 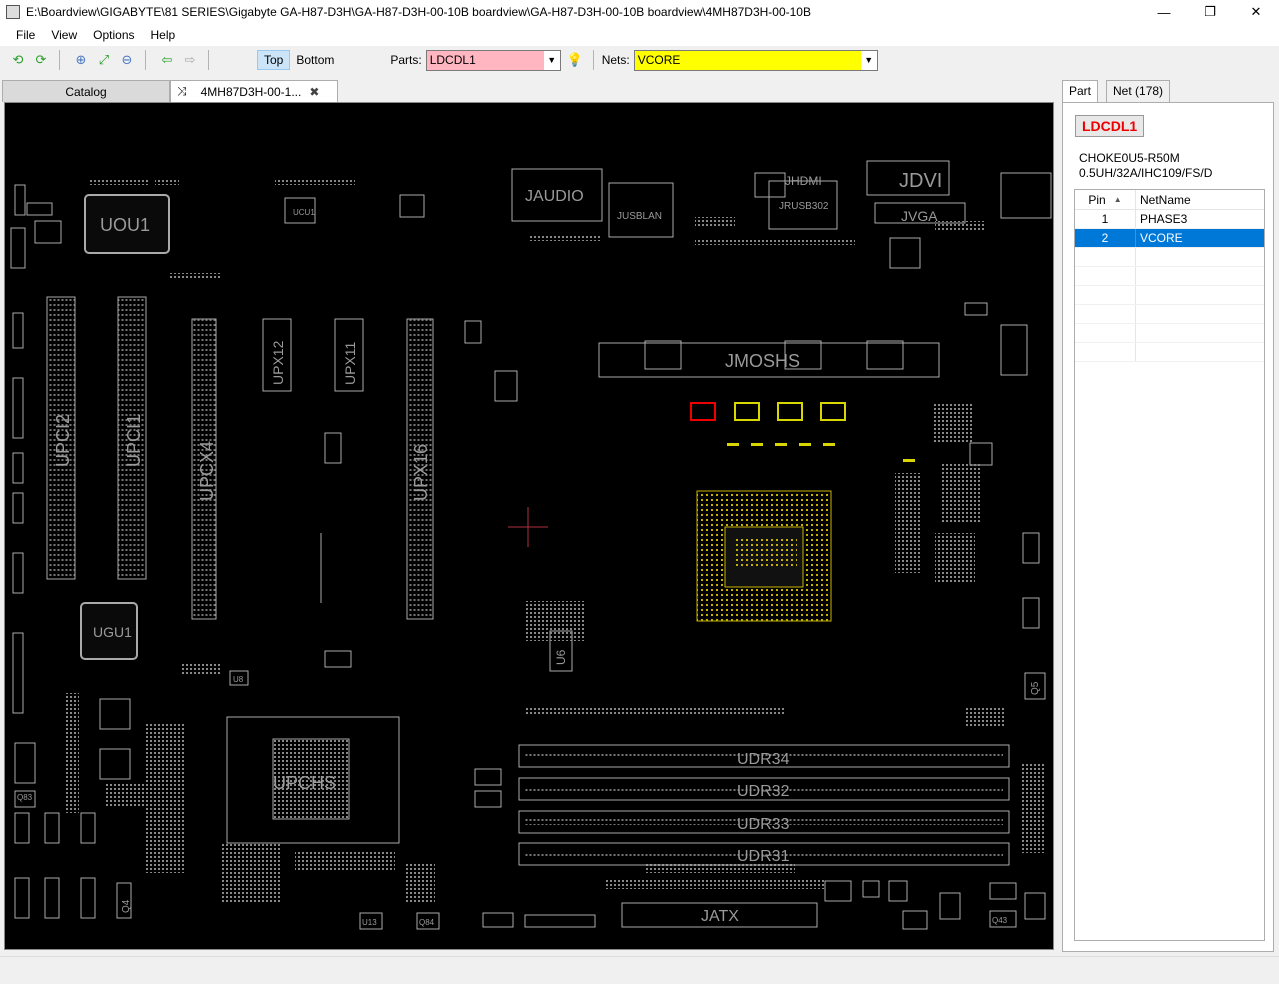 I want to click on expansion-slots, so click(x=240, y=458).